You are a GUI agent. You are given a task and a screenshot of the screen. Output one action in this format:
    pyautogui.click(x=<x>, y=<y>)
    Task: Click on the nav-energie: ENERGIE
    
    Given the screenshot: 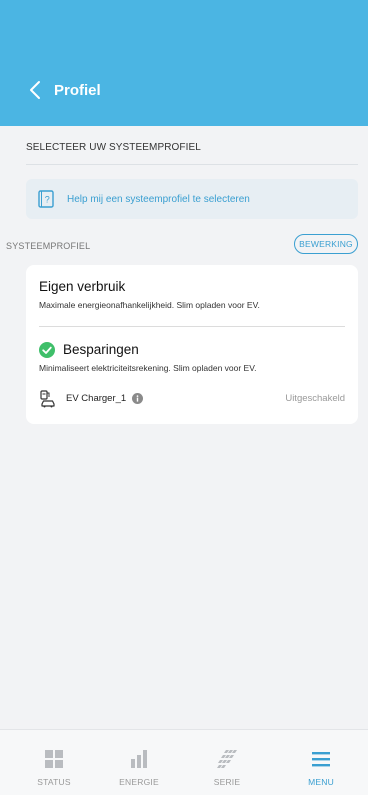 What is the action you would take?
    pyautogui.click(x=139, y=762)
    